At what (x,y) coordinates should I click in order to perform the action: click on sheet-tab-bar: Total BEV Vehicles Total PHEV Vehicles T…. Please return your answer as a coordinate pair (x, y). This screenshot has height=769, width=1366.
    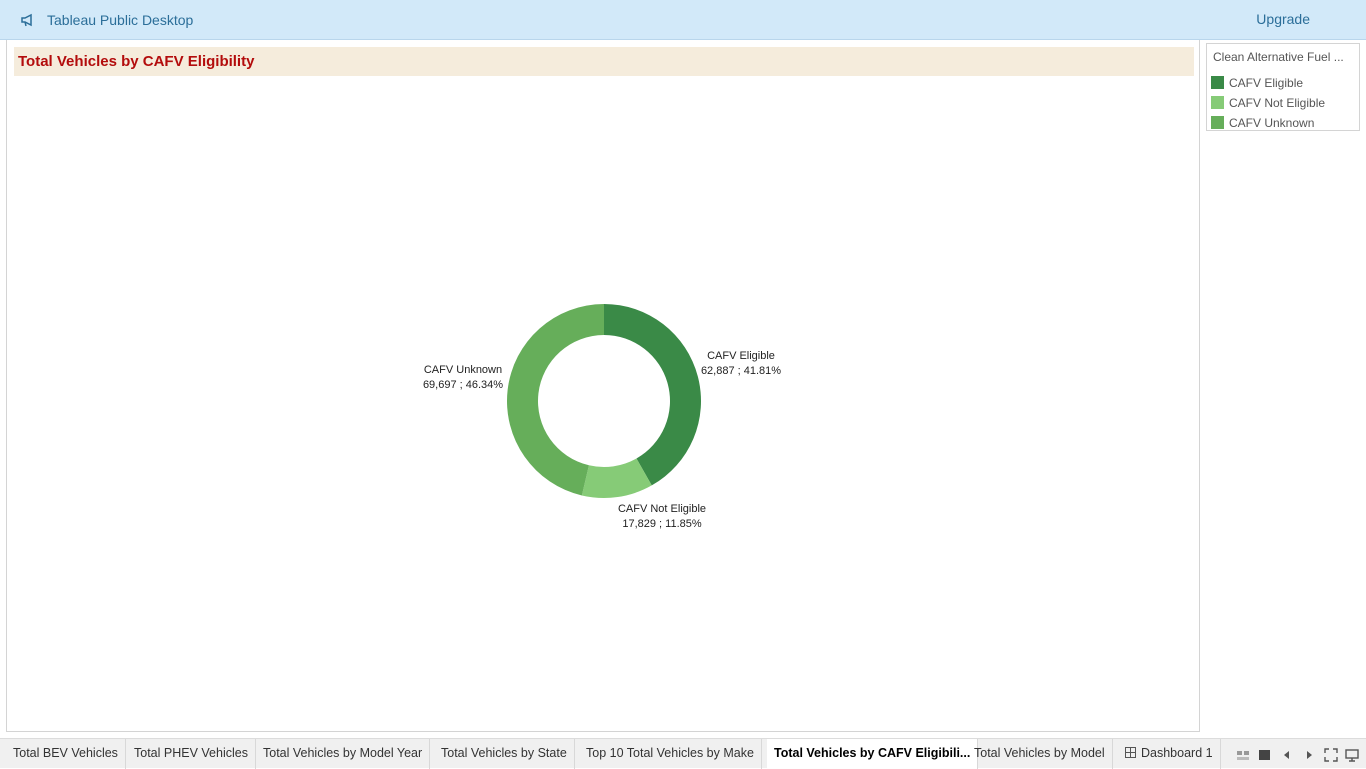
    Looking at the image, I should click on (683, 753).